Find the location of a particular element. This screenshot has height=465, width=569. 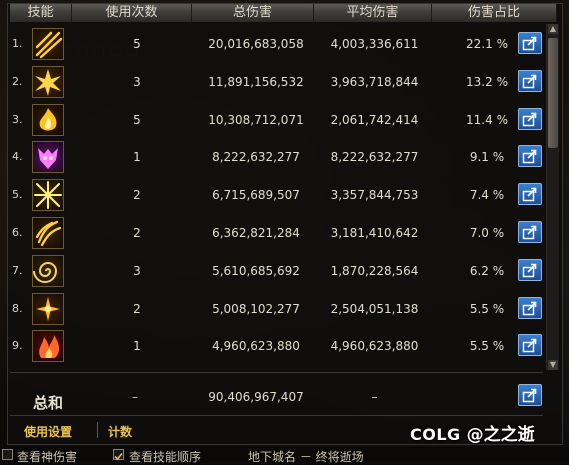

damage-percent: 11.4 % is located at coordinates (487, 119).